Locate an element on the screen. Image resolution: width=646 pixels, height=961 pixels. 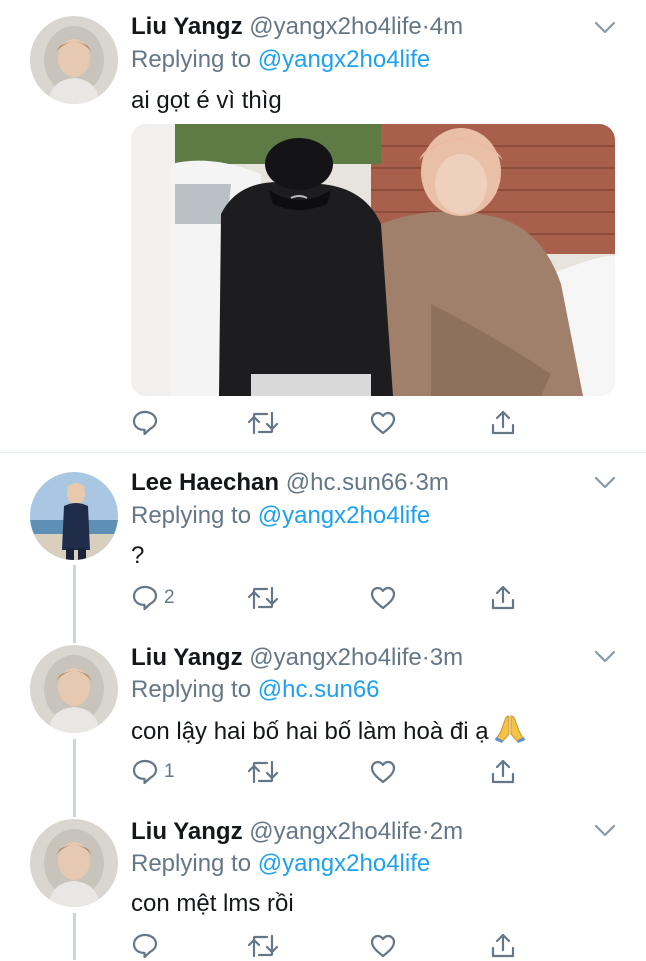
tweet-text: con mệt lms rồi is located at coordinates (212, 903).